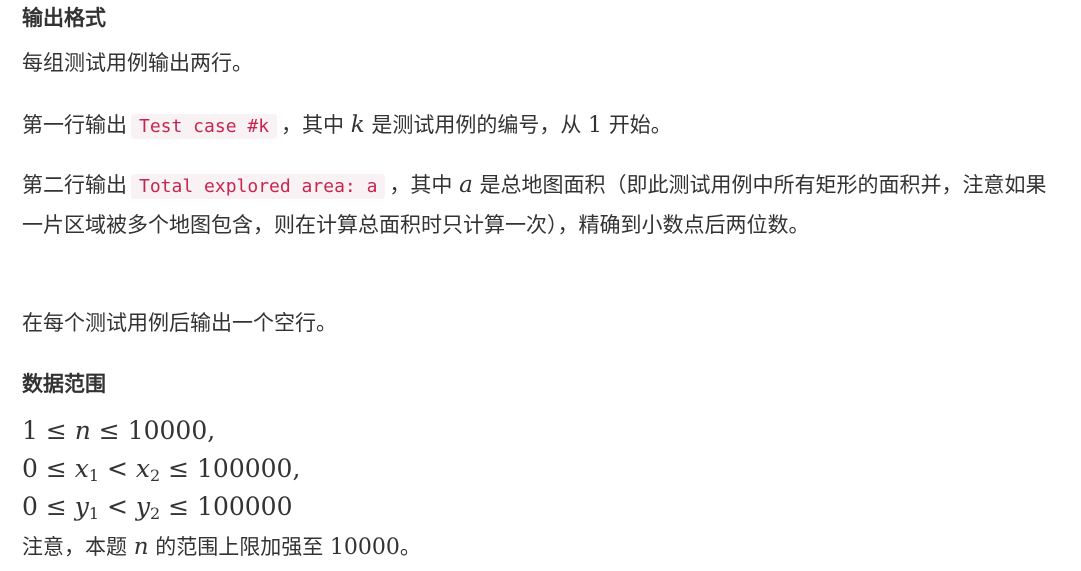 This screenshot has height=571, width=1081. I want to click on output-line1: 第一行输出 Test case #k ，其中 k 是测试用例的编号，从 1 开始。, so click(347, 126).